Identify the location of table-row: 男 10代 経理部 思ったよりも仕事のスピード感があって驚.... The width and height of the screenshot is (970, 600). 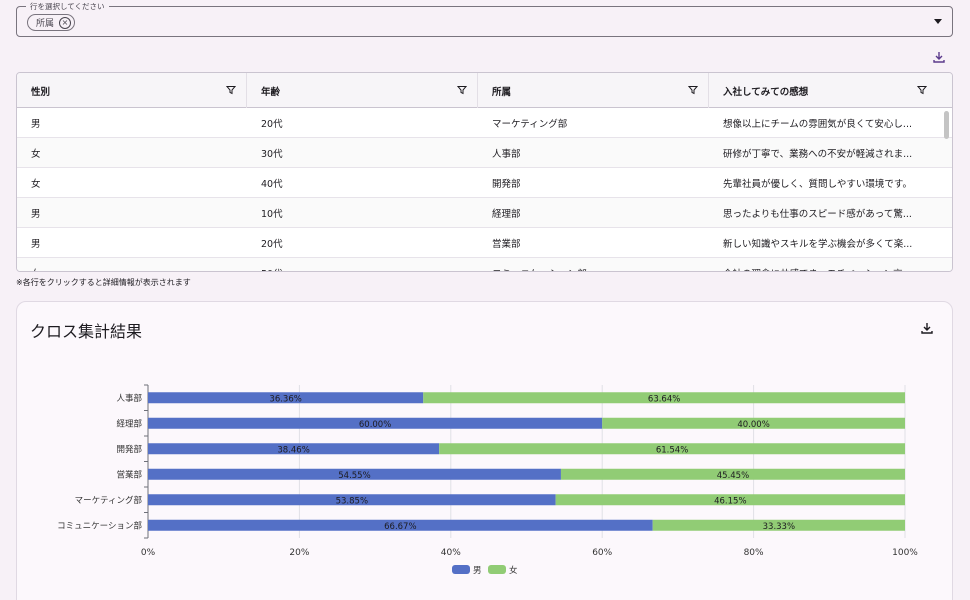
(484, 213).